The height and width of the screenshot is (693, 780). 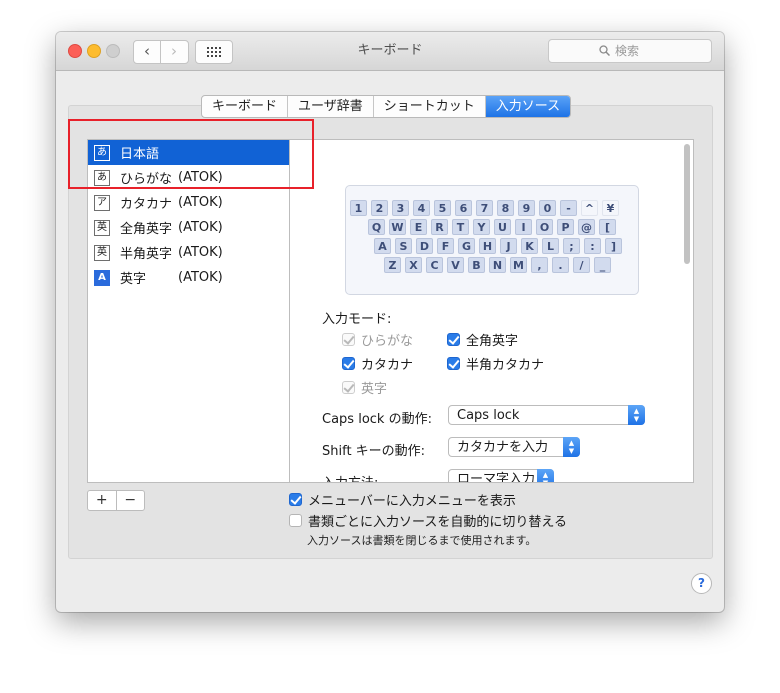 I want to click on keyboard-key: X, so click(x=413, y=265).